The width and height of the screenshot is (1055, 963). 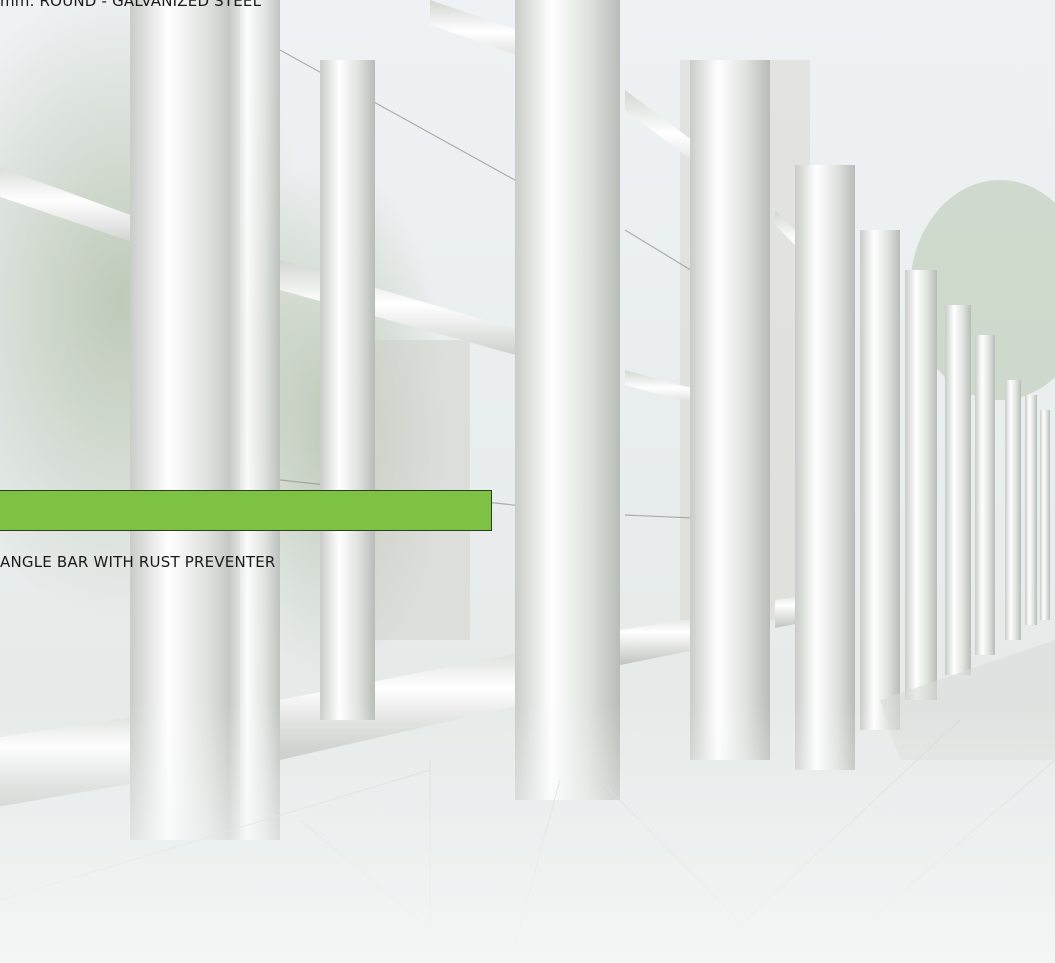 I want to click on top-caption: mm. ROUND - GALVANIZED STEEL, so click(x=131, y=5).